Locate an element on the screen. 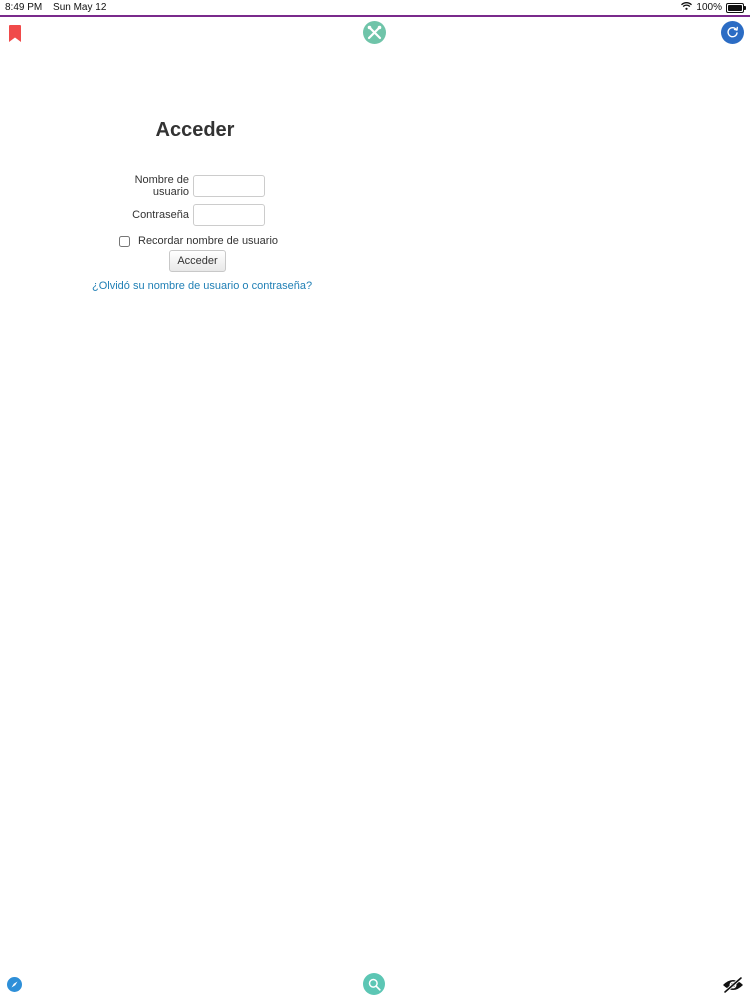  battery-percent: 100% is located at coordinates (709, 7).